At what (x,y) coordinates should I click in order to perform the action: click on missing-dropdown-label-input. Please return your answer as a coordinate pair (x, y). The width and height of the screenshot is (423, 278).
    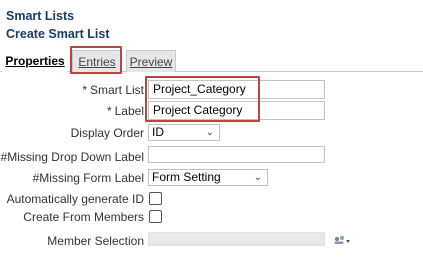
    Looking at the image, I should click on (236, 154).